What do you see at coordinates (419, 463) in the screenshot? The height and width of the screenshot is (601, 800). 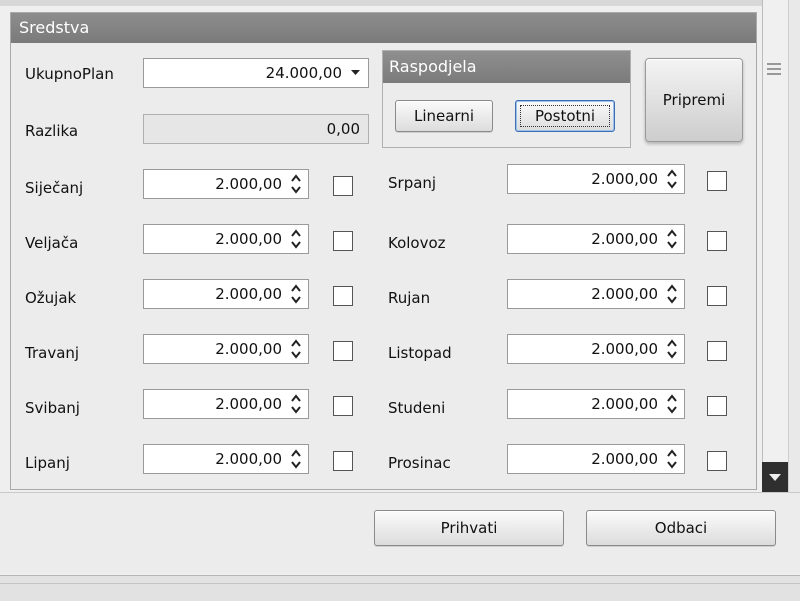 I see `month-label: Prosinac` at bounding box center [419, 463].